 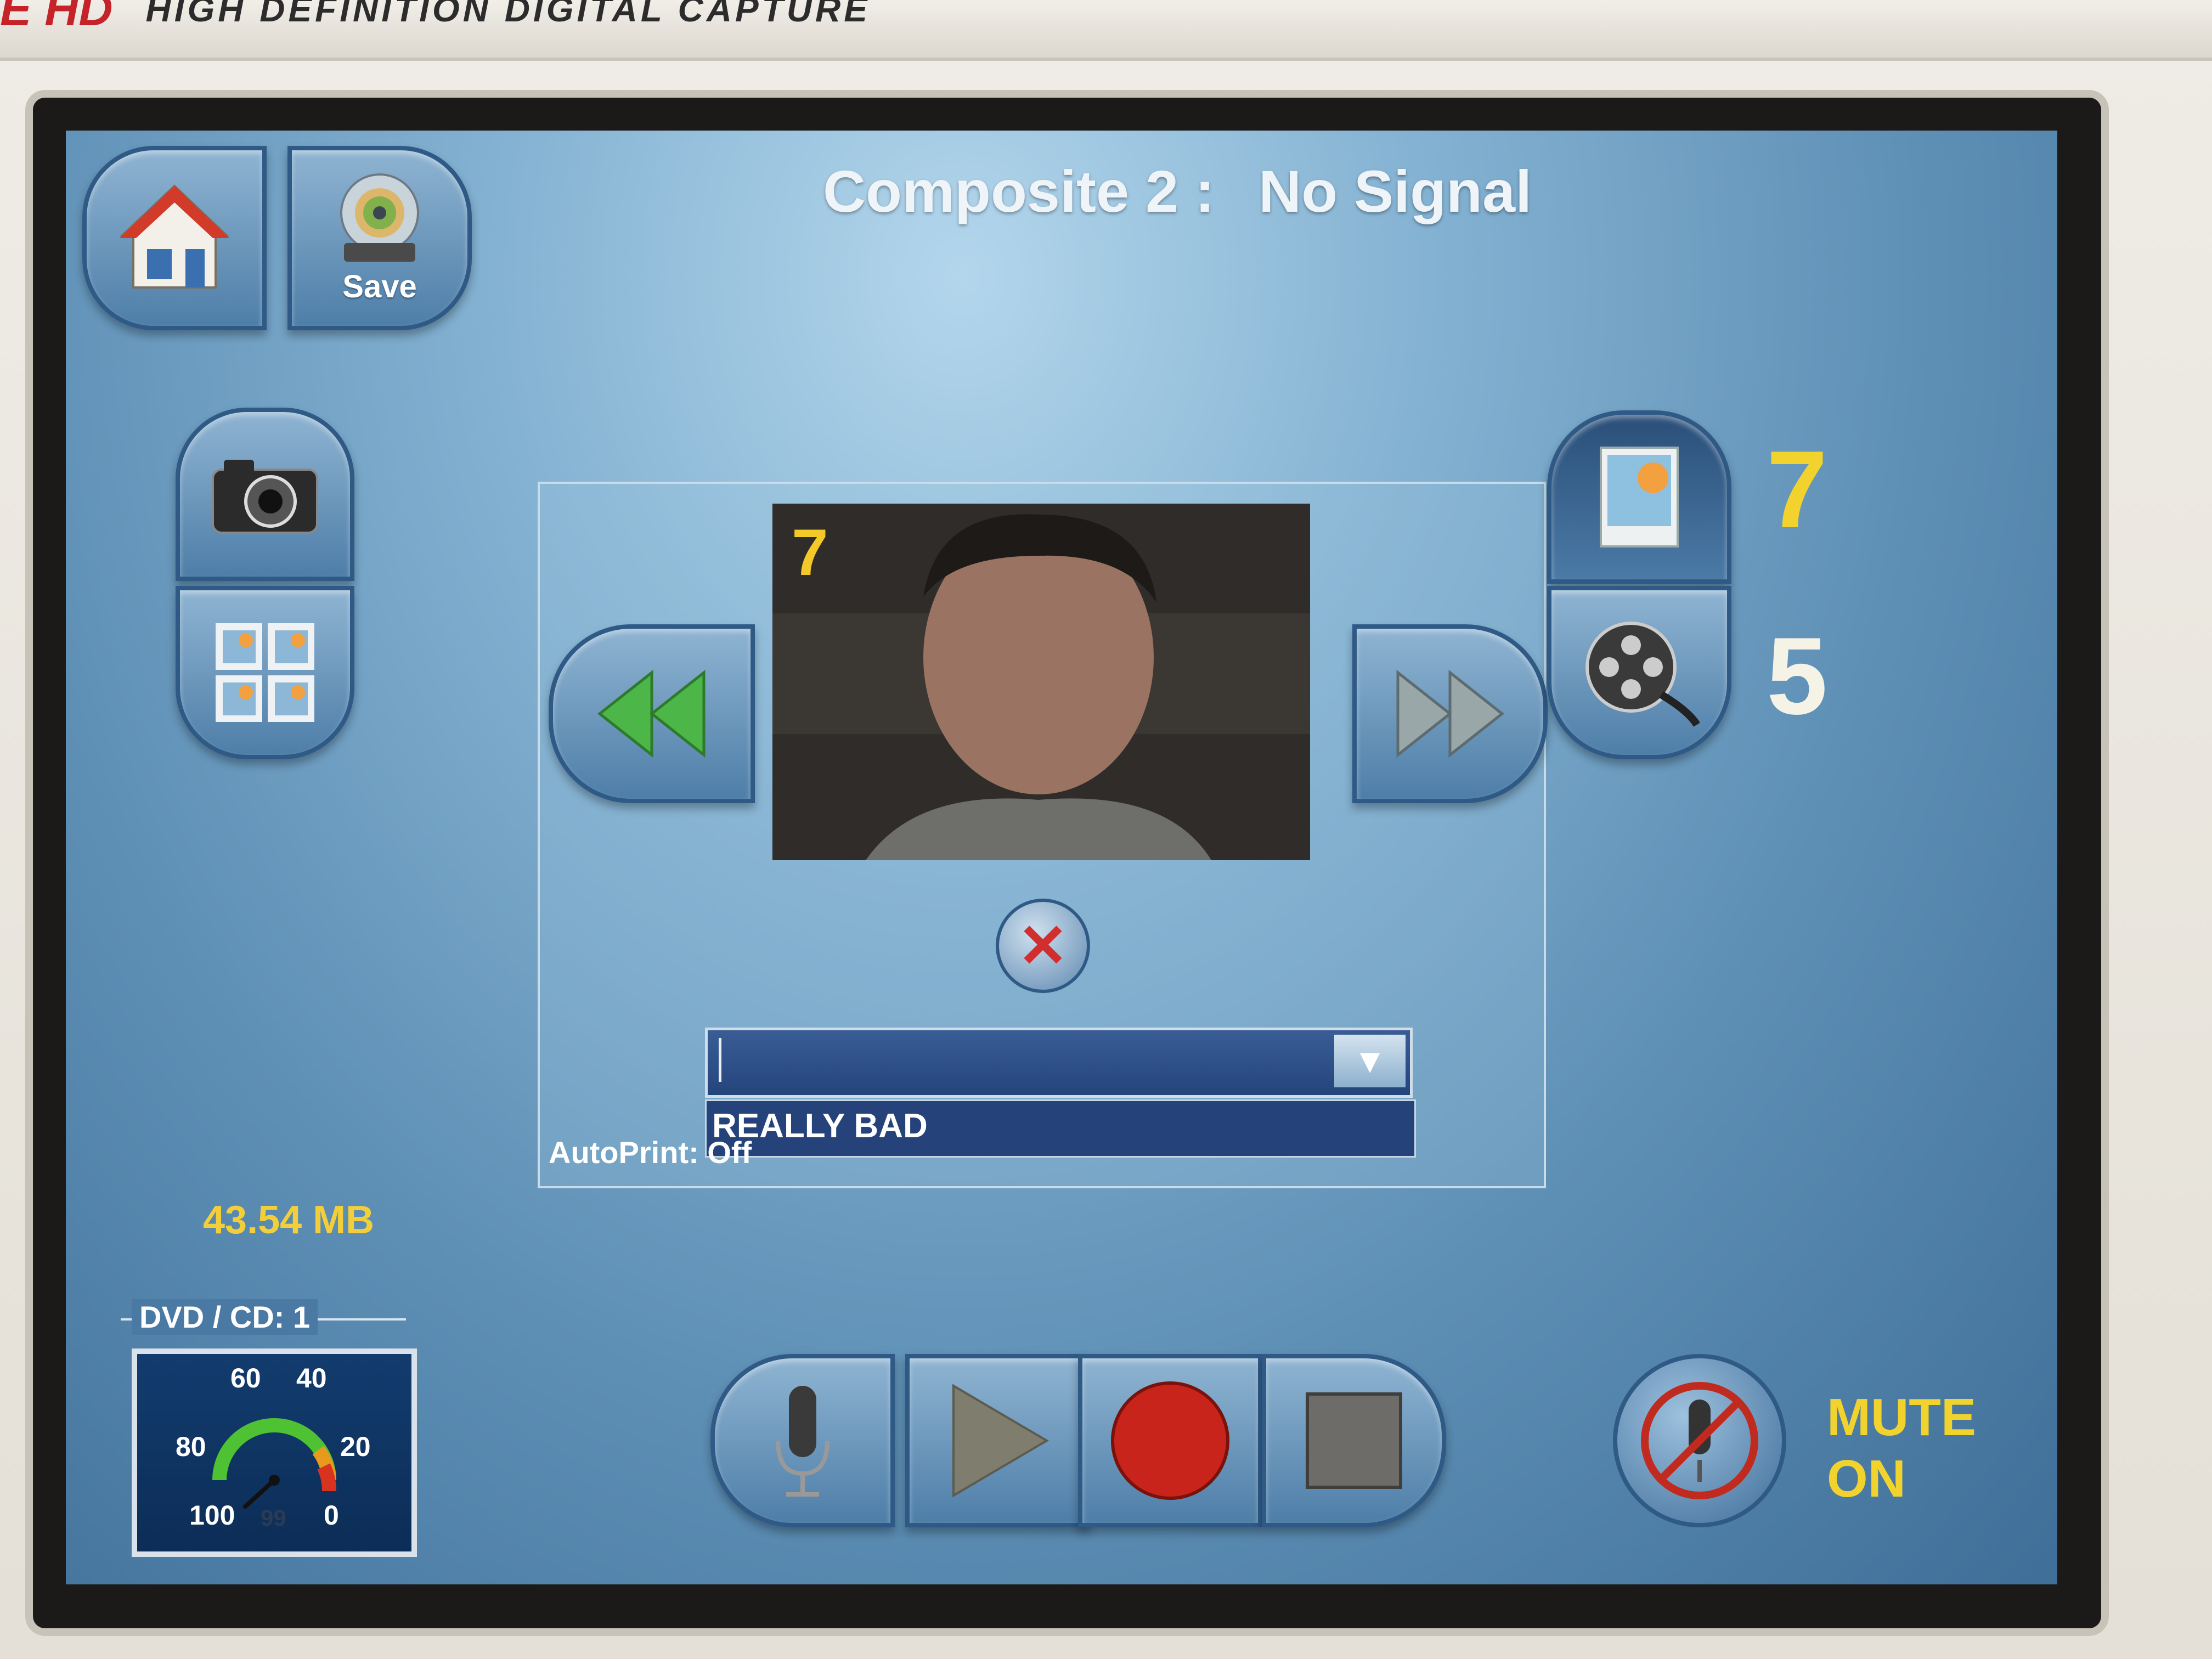 I want to click on delete-image-button: ✕, so click(x=1043, y=946).